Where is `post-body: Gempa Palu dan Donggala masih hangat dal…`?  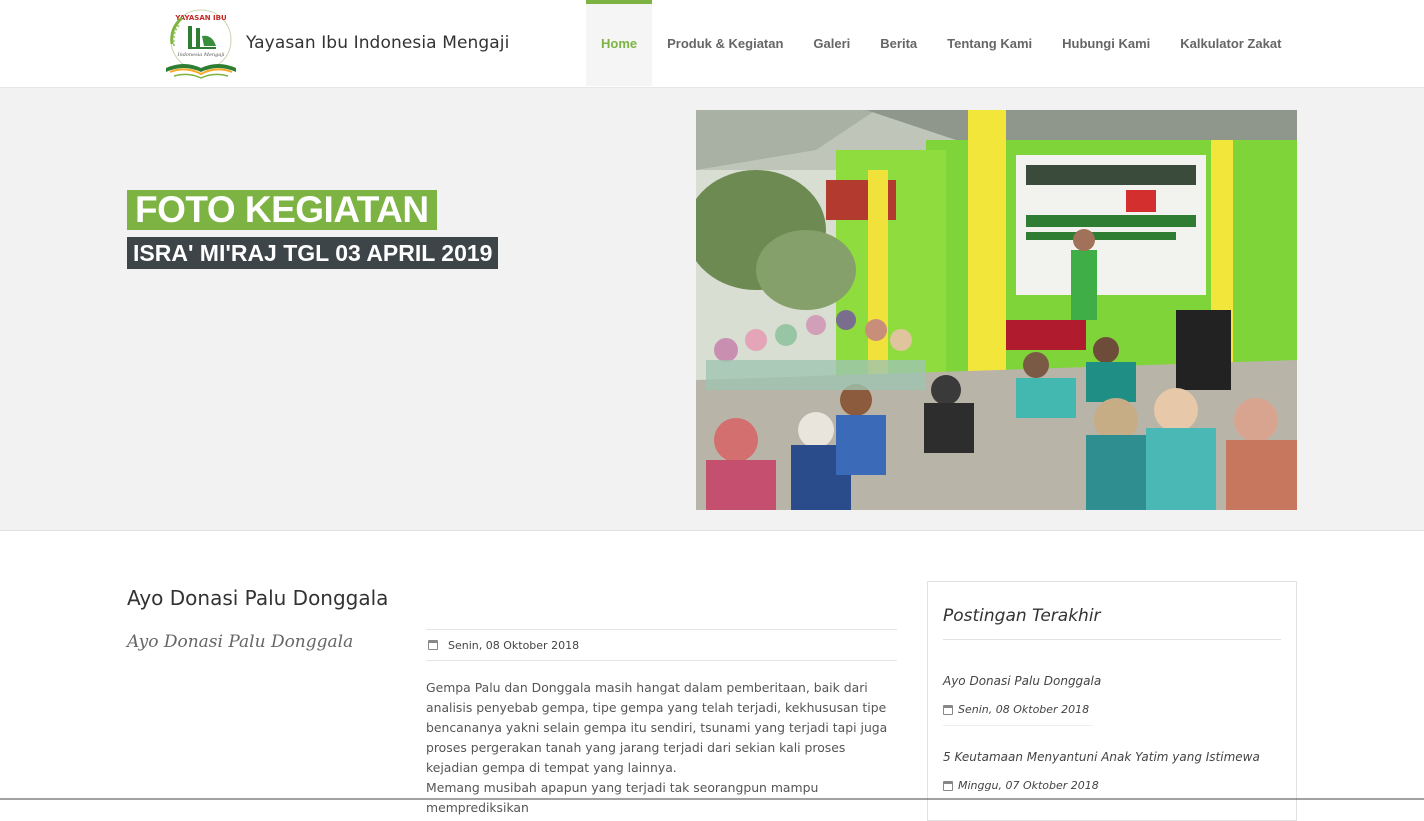 post-body: Gempa Palu dan Donggala masih hangat dal… is located at coordinates (661, 748).